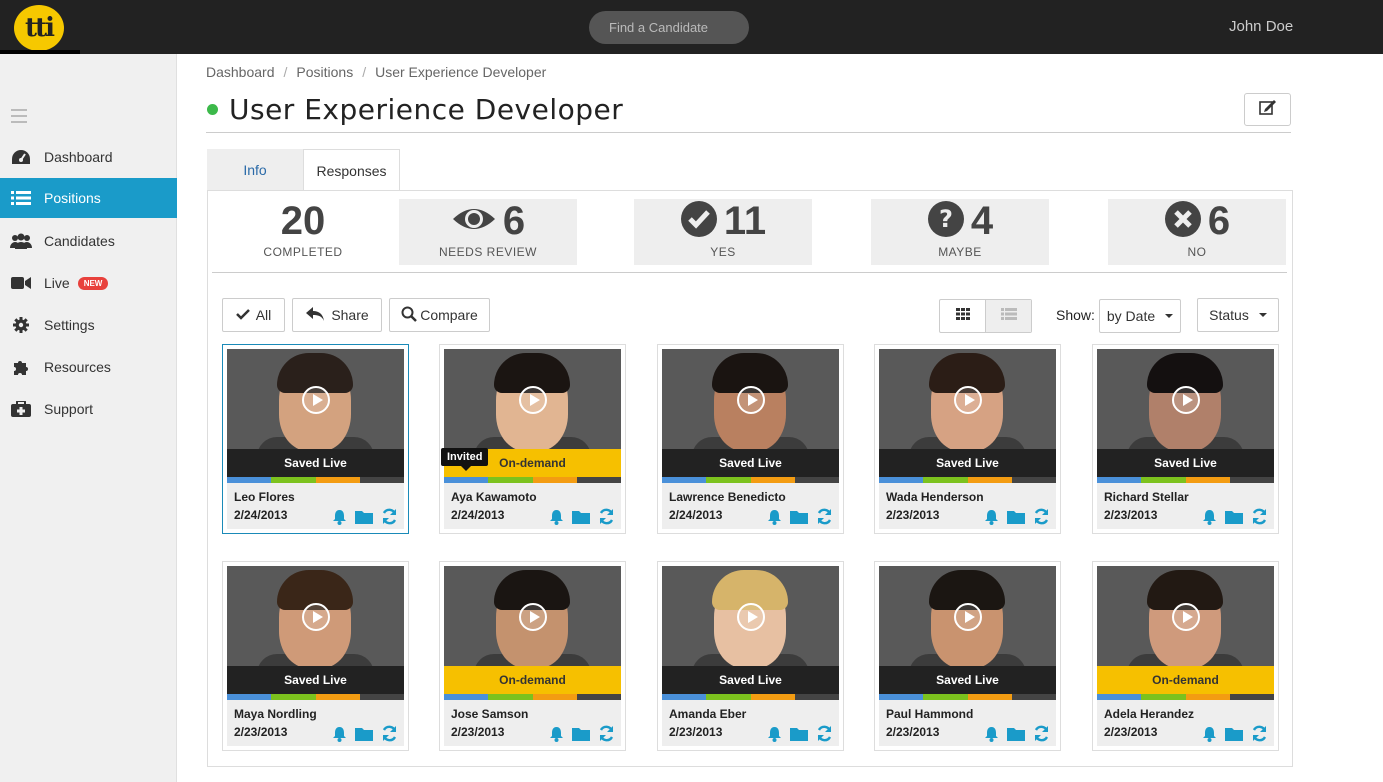 This screenshot has width=1383, height=782. Describe the element at coordinates (723, 232) in the screenshot. I see `stat-yes: 11 YES` at that location.